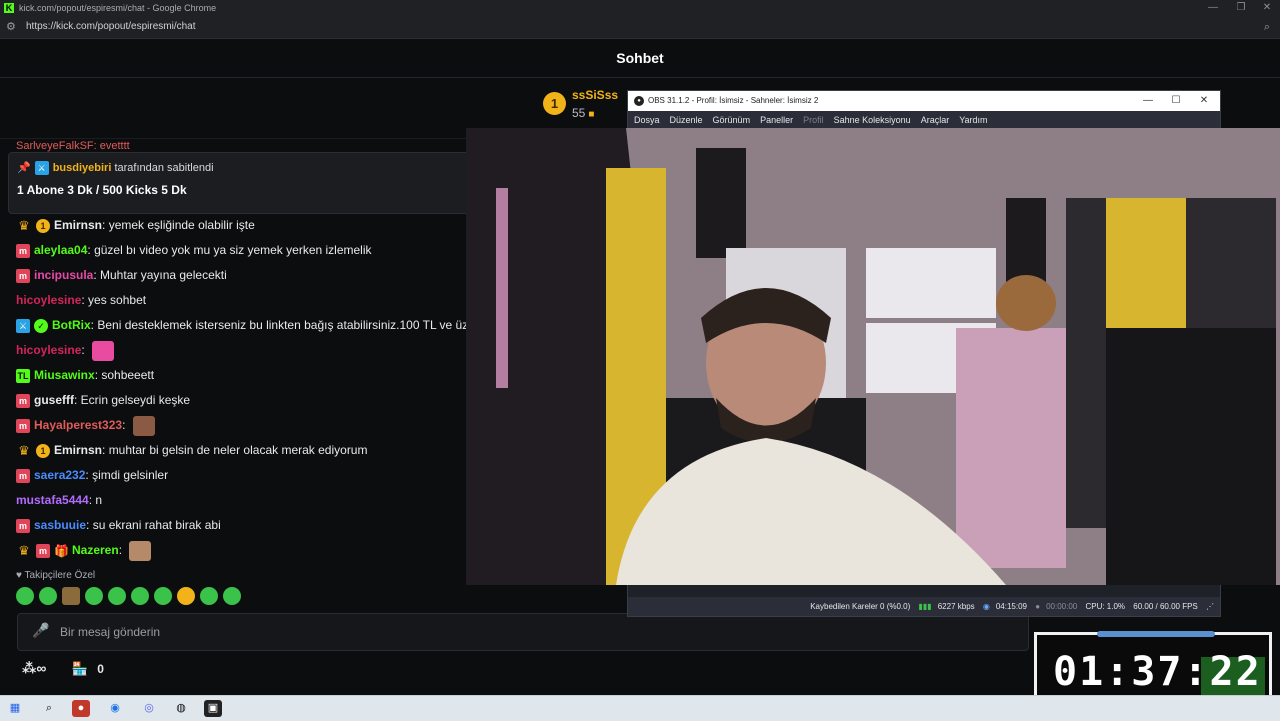 This screenshot has width=1280, height=721. What do you see at coordinates (243, 275) in the screenshot?
I see `chat-message: m incipusula: Muhtar yayına gelecekti` at bounding box center [243, 275].